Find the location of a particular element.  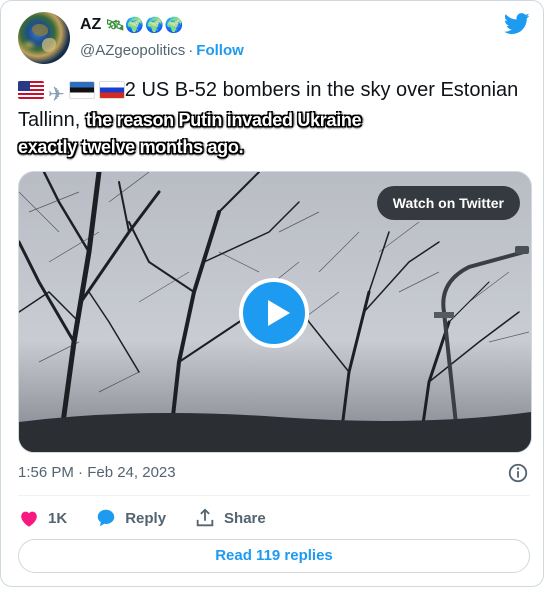

share-button: Share is located at coordinates (230, 518).